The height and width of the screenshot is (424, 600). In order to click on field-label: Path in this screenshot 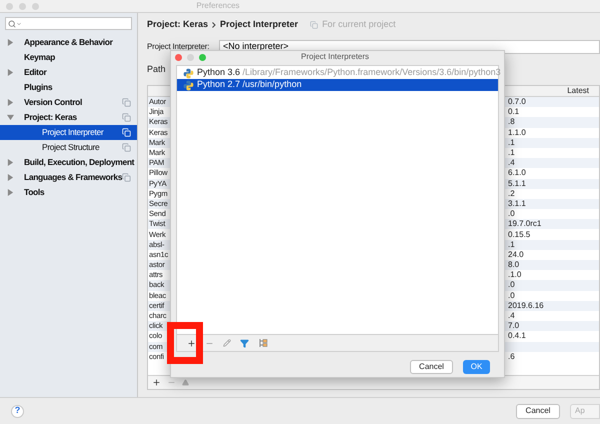, I will do `click(156, 69)`.